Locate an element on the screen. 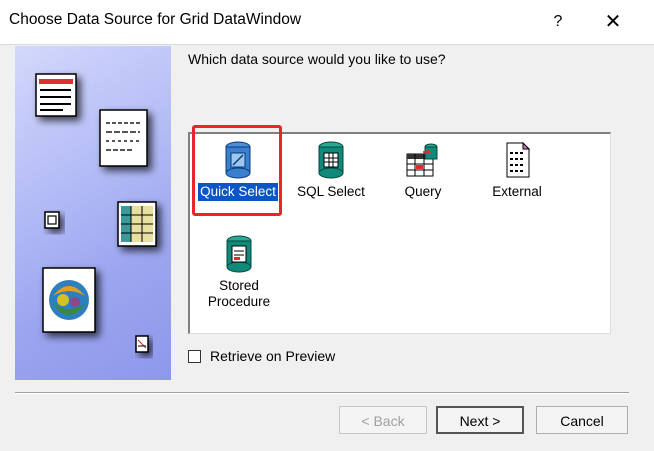 This screenshot has height=451, width=654. text-document-icon is located at coordinates (123, 138).